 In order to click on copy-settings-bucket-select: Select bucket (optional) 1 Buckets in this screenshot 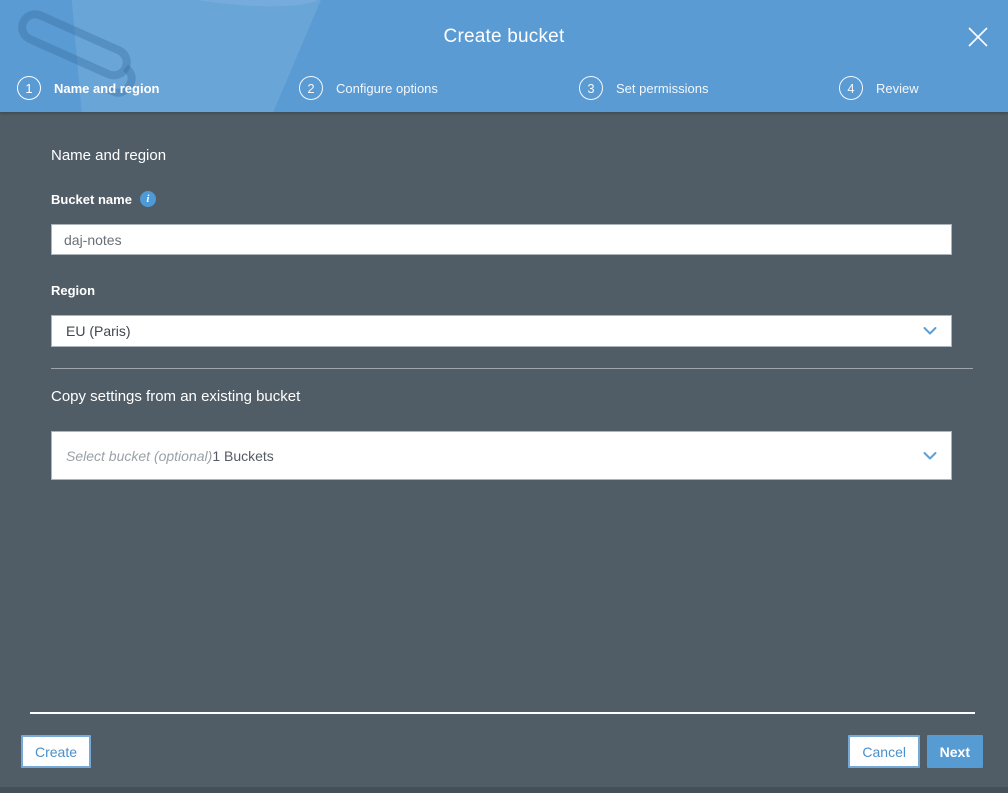, I will do `click(501, 455)`.